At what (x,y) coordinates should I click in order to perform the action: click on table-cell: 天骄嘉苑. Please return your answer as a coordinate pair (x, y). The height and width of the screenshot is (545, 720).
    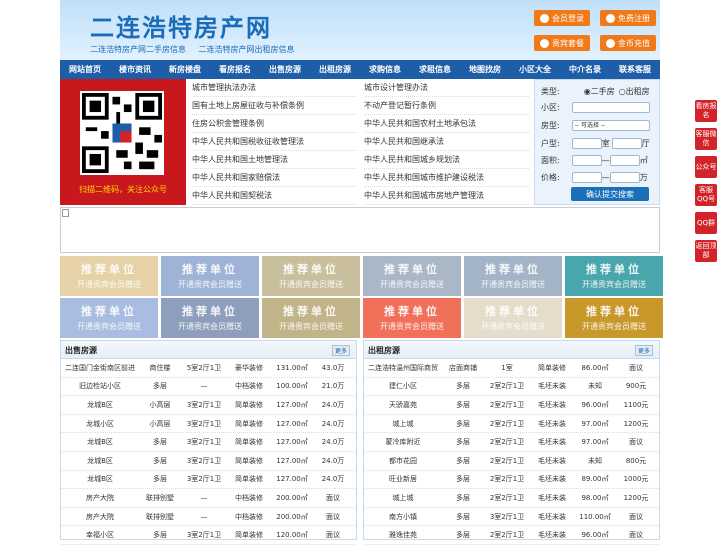
    Looking at the image, I should click on (403, 405).